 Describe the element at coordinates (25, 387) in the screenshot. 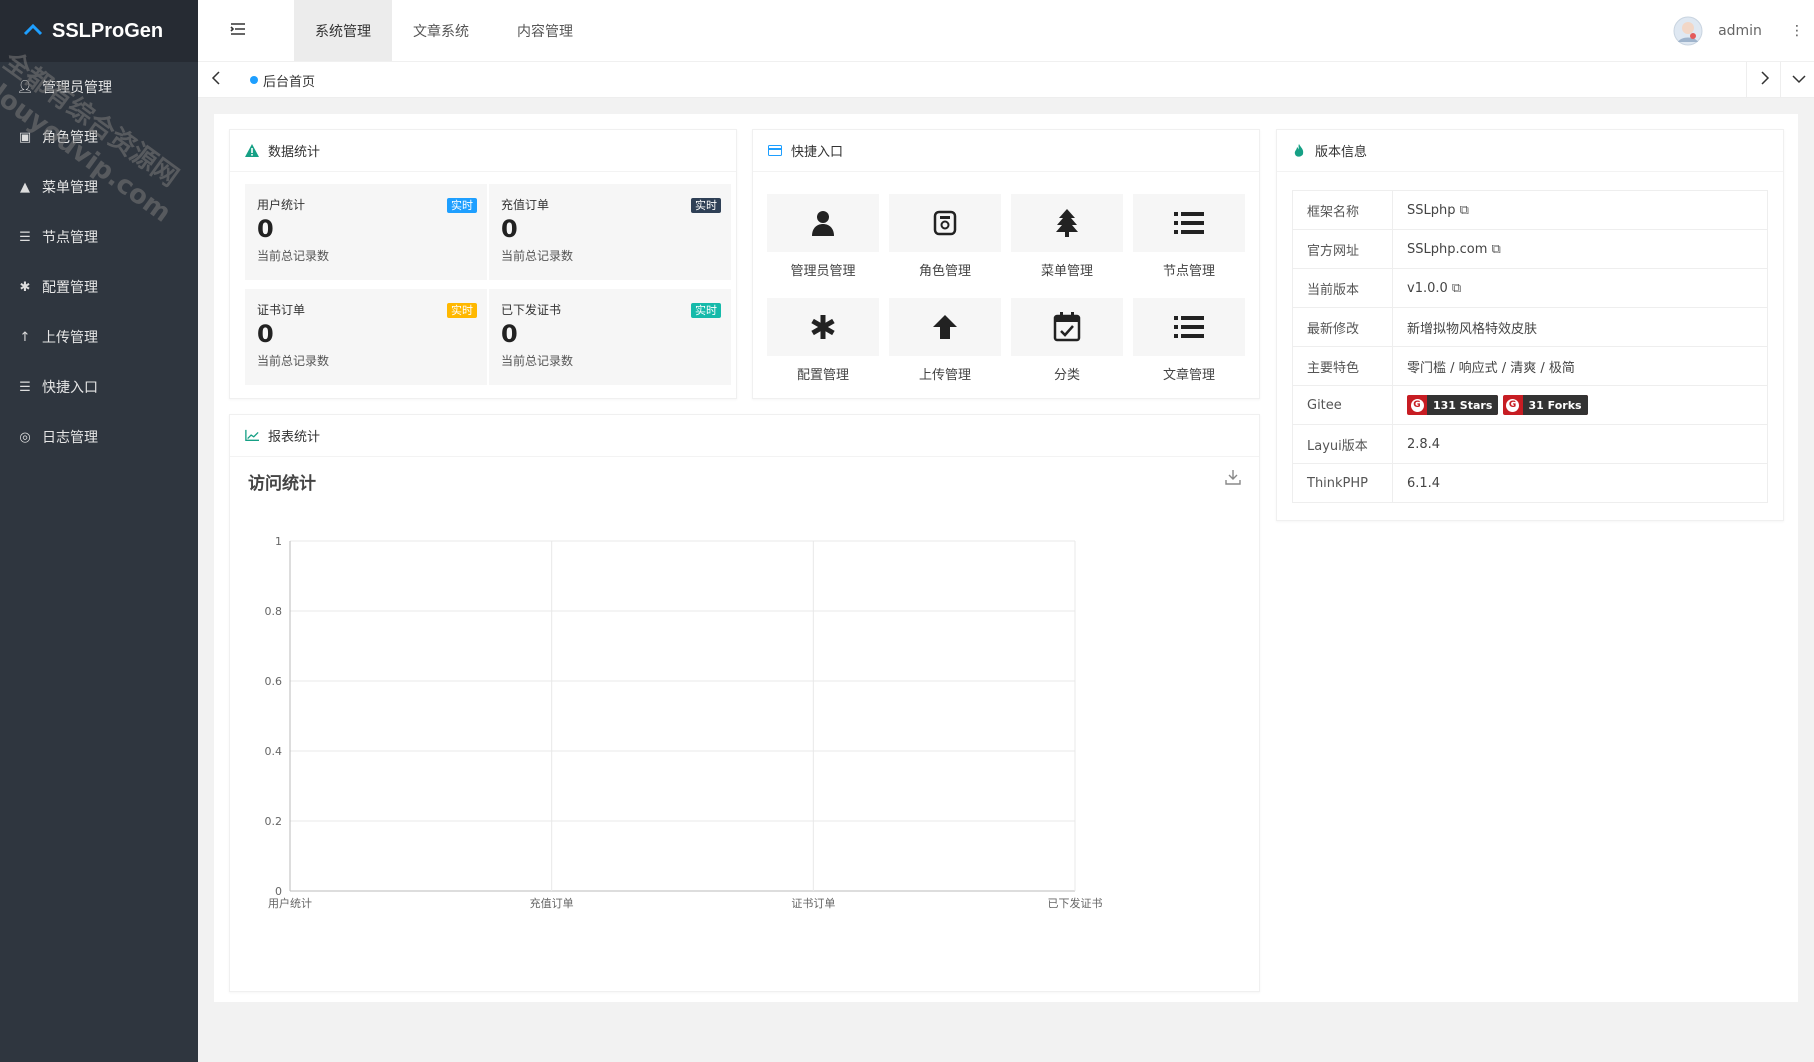

I see `list-icon: ☰` at that location.